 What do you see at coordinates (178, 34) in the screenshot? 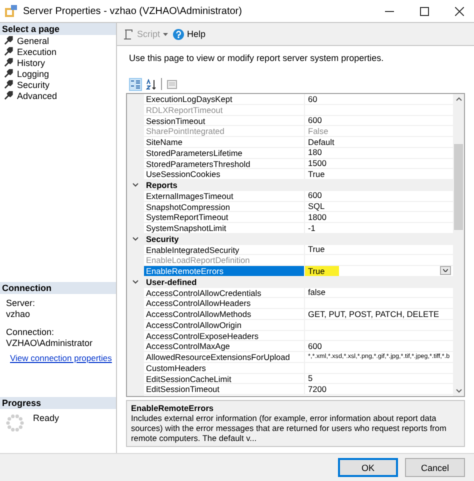
I see `help-icon` at bounding box center [178, 34].